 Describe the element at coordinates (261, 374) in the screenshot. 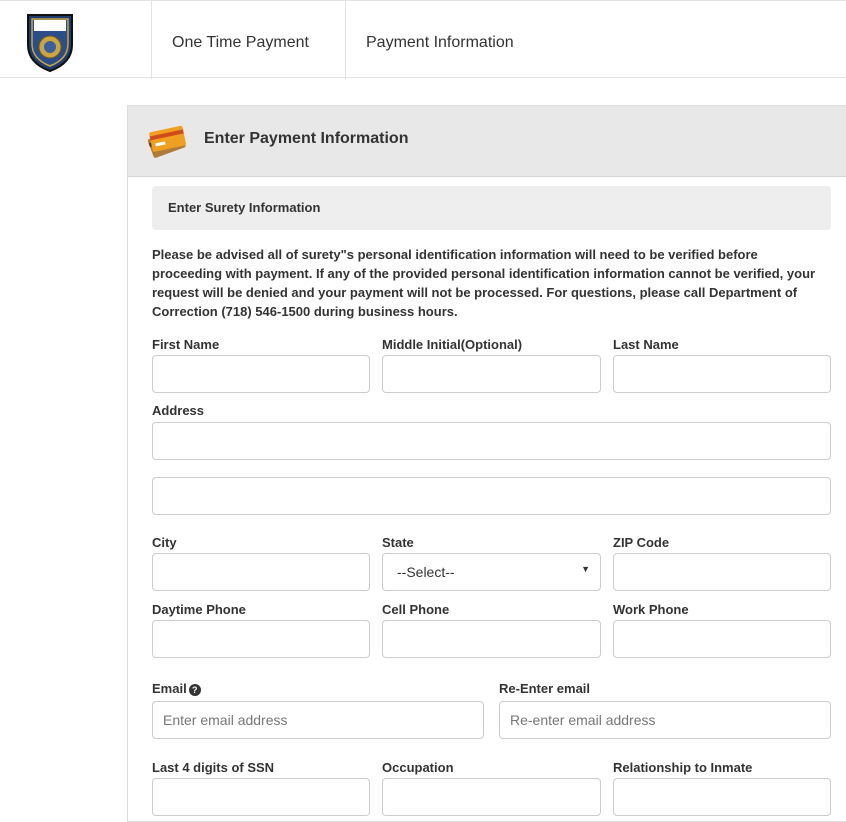

I see `first-name-field` at that location.